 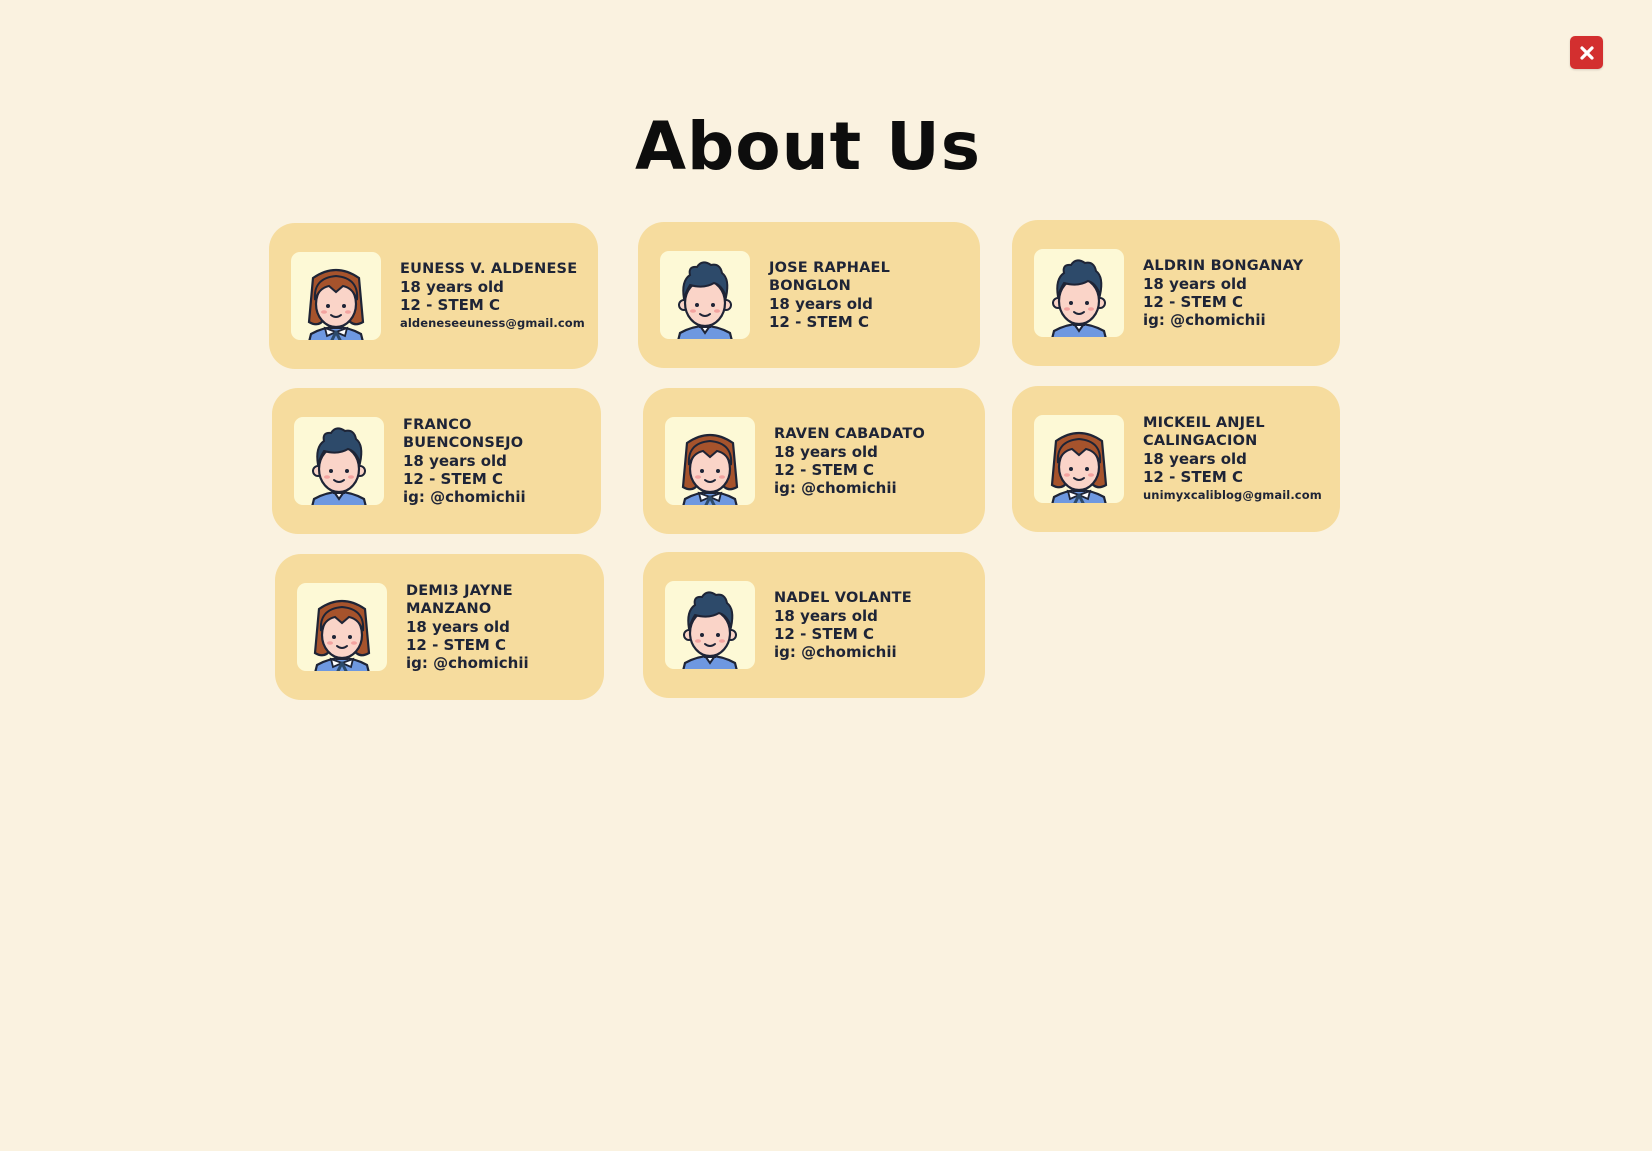 What do you see at coordinates (437, 425) in the screenshot?
I see `member-name: FRANCO` at bounding box center [437, 425].